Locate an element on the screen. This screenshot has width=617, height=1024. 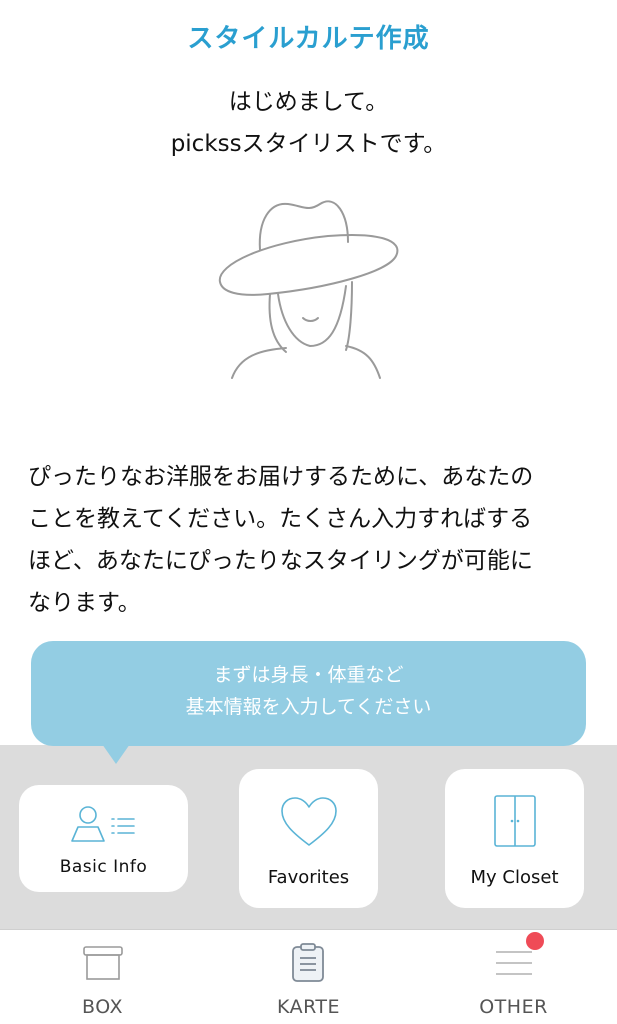
tab-box: BOX is located at coordinates (102, 977).